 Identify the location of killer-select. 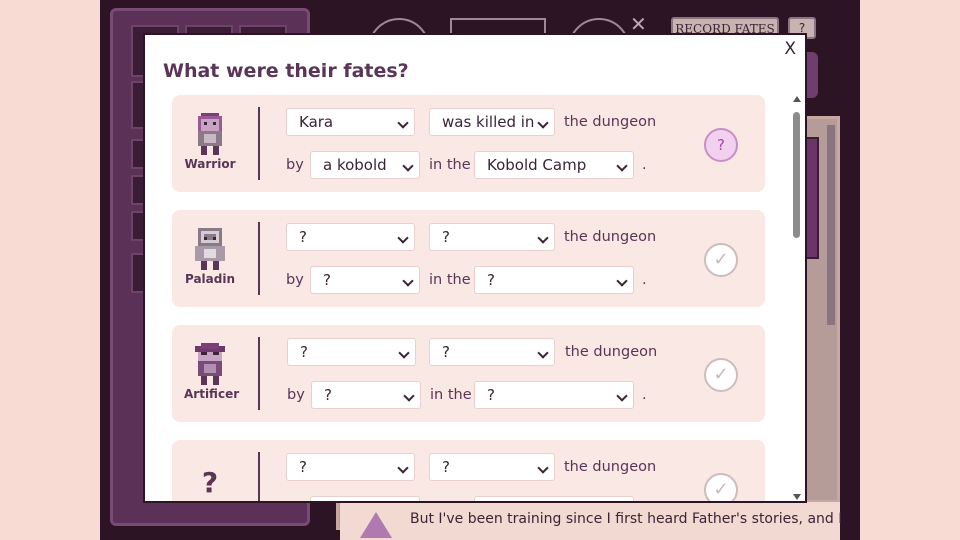
(365, 498).